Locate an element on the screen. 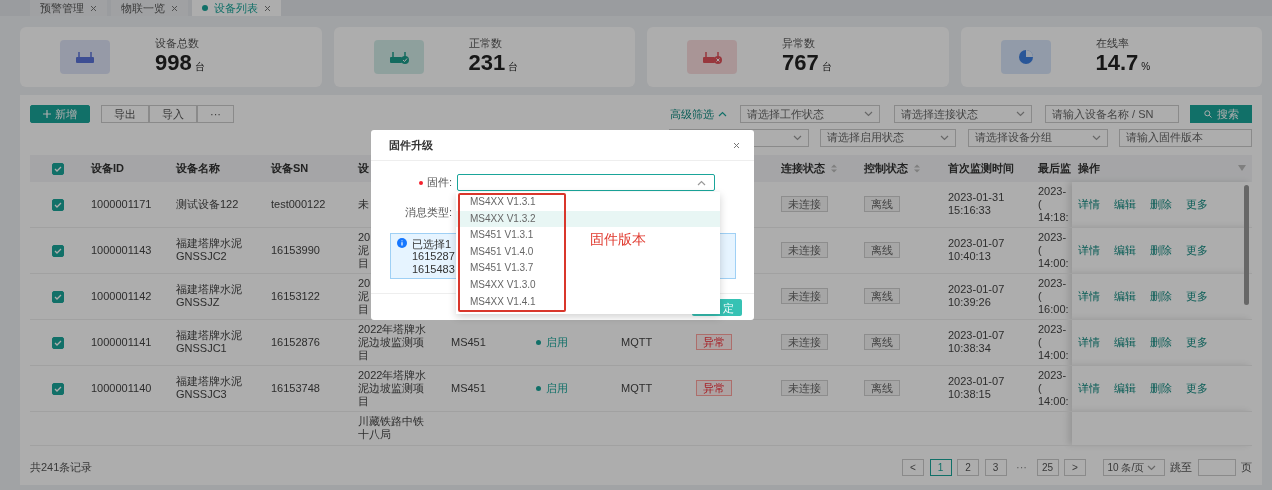 This screenshot has height=490, width=1272. page-button: 25 is located at coordinates (1047, 467).